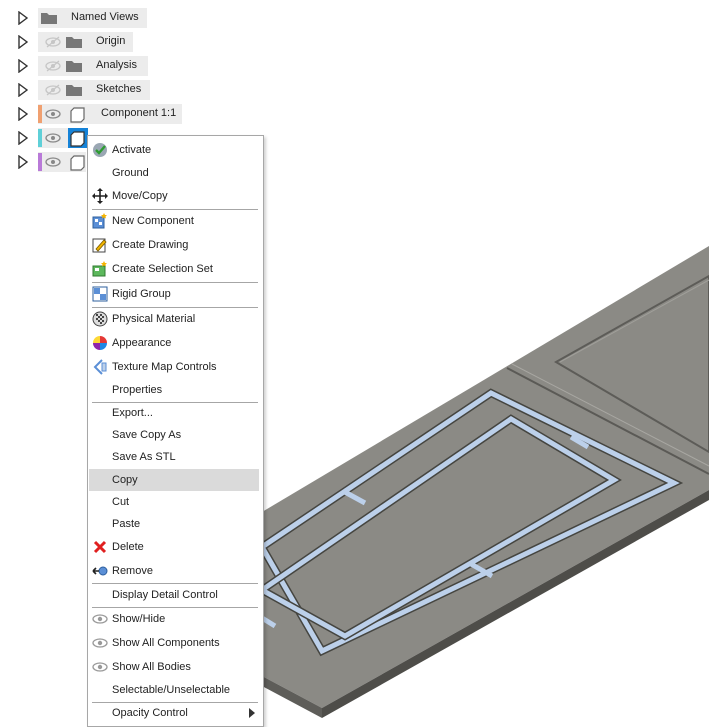  Describe the element at coordinates (100, 269) in the screenshot. I see `selection-set-icon` at that location.